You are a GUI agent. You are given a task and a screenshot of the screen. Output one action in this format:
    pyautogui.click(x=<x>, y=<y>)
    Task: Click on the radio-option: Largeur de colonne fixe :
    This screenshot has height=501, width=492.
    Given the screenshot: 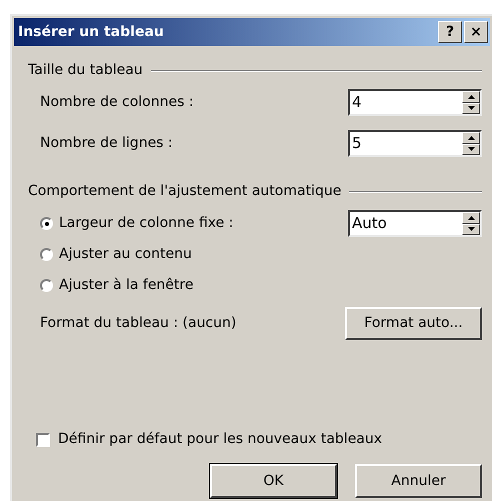 What is the action you would take?
    pyautogui.click(x=137, y=223)
    